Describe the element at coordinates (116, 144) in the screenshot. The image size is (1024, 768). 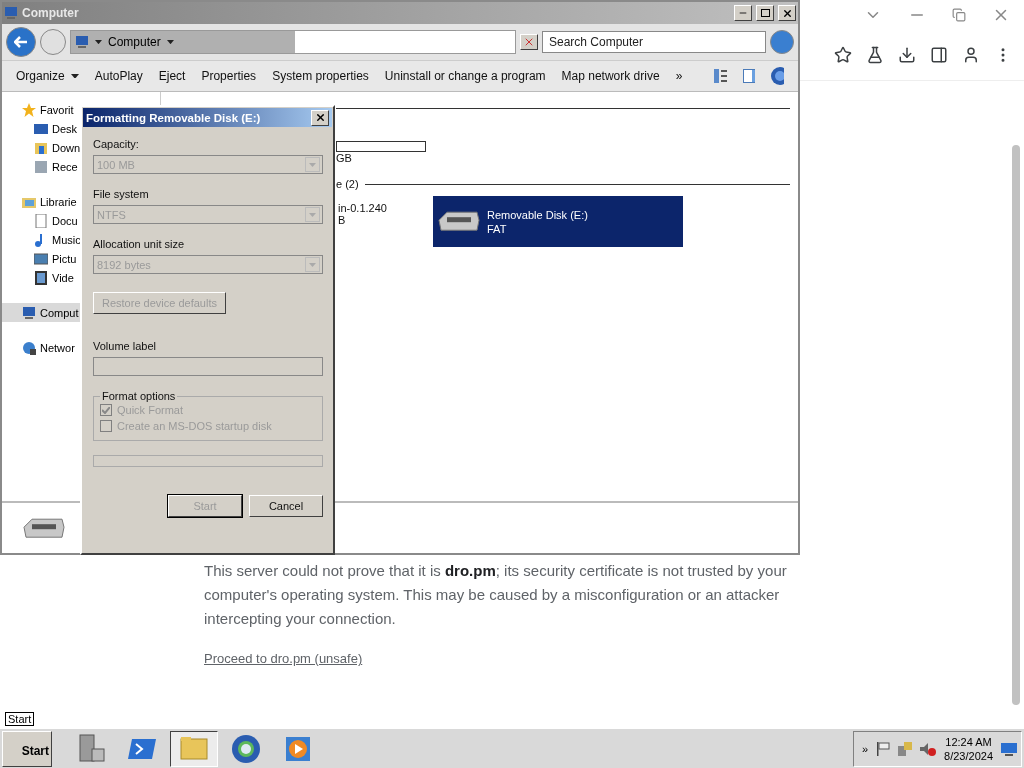
I see `field-label: Capacity:` at that location.